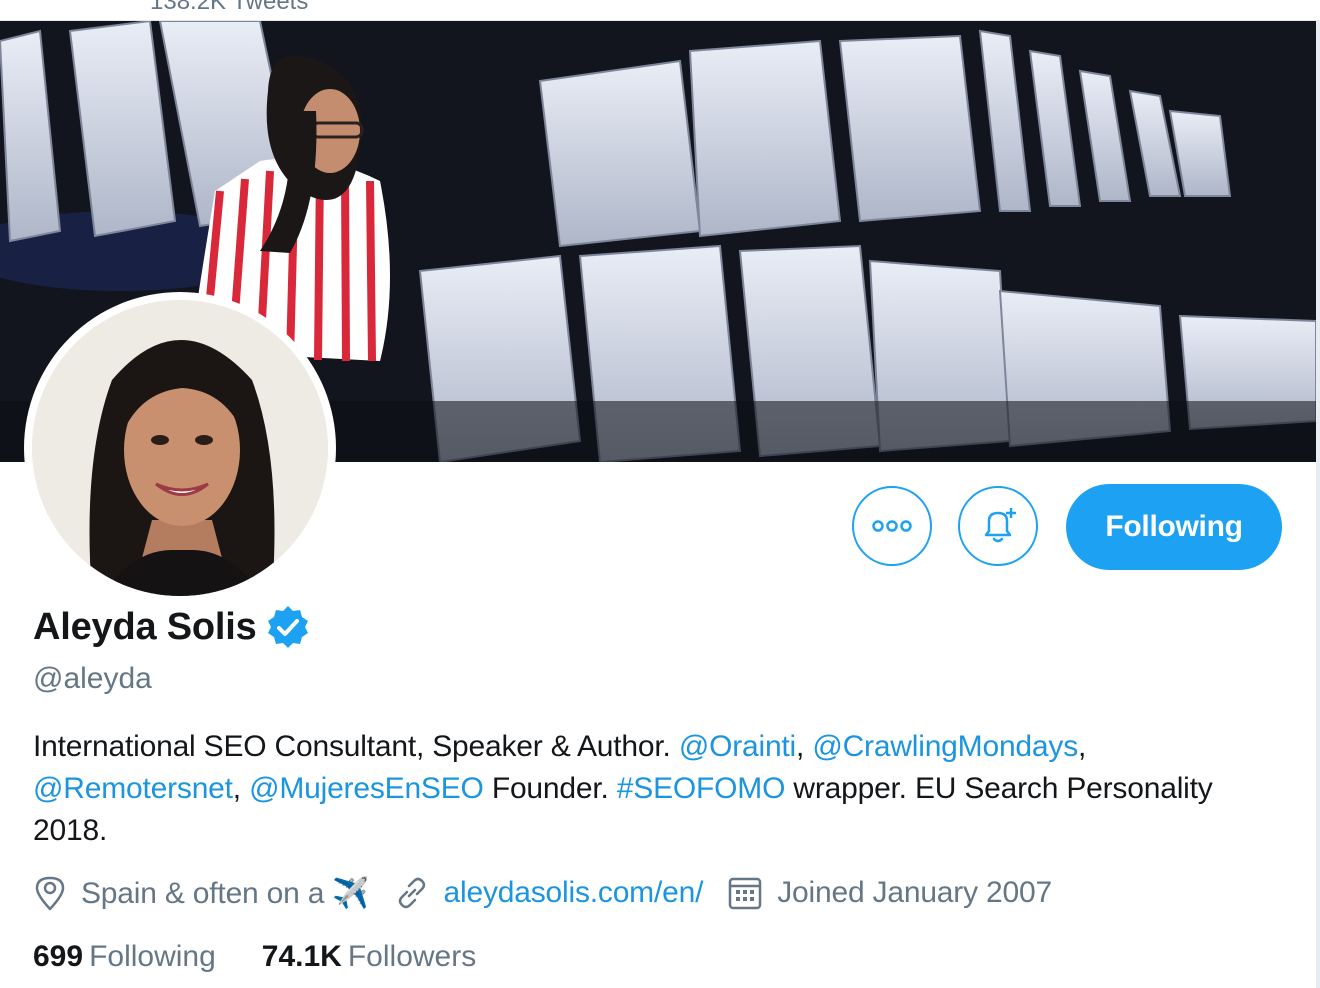 The image size is (1320, 988). What do you see at coordinates (229, 7) in the screenshot?
I see `tweet-count: 138.2K Tweets` at bounding box center [229, 7].